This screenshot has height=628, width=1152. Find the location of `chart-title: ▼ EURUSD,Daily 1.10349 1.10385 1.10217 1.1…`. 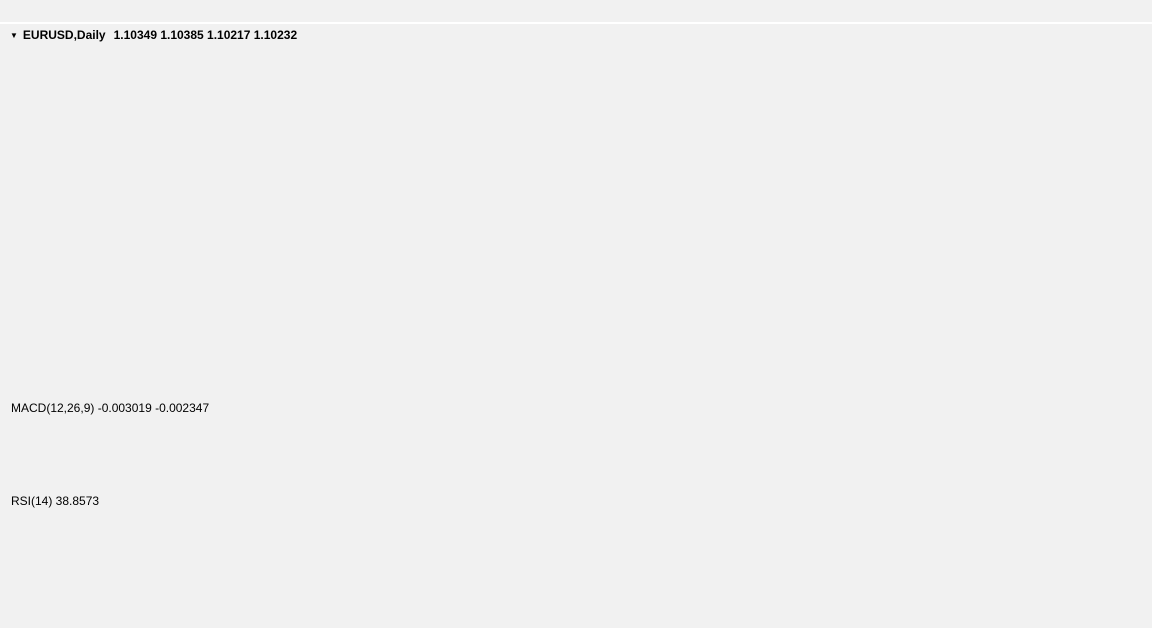

chart-title: ▼ EURUSD,Daily 1.10349 1.10385 1.10217 1.1… is located at coordinates (153, 35).